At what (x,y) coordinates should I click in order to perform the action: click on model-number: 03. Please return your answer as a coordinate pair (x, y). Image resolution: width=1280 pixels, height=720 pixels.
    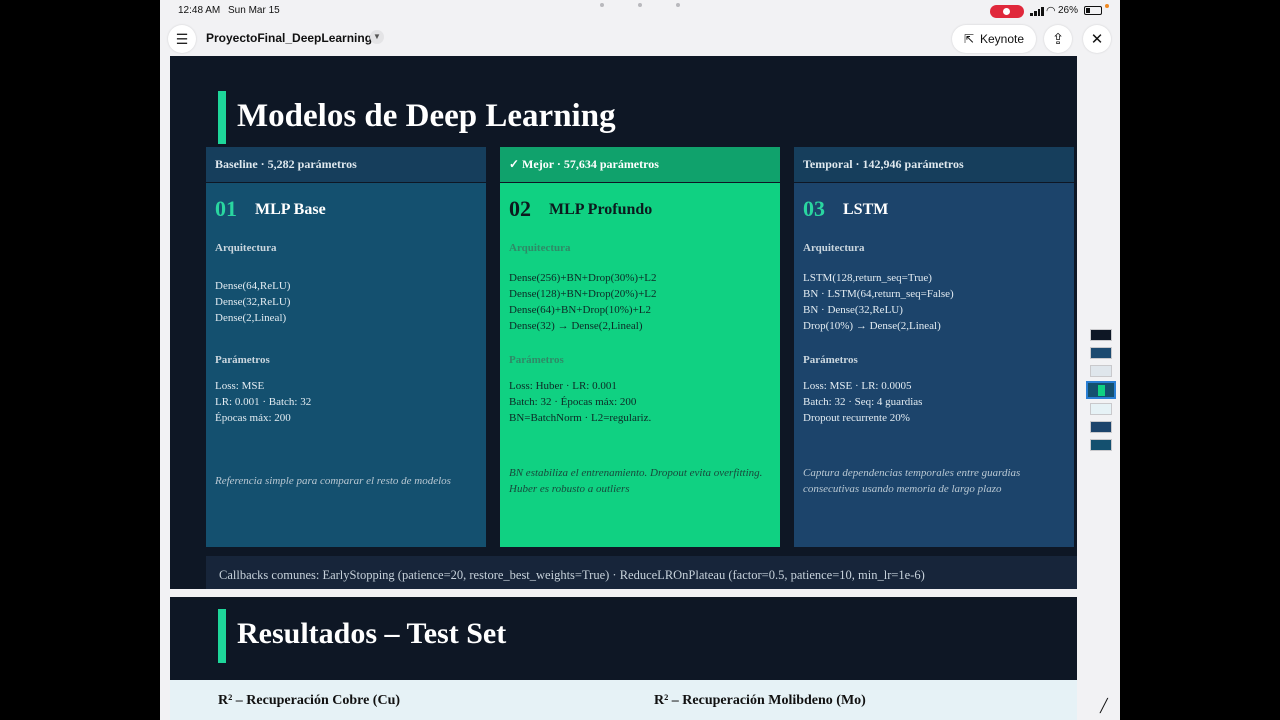
    Looking at the image, I should click on (814, 208).